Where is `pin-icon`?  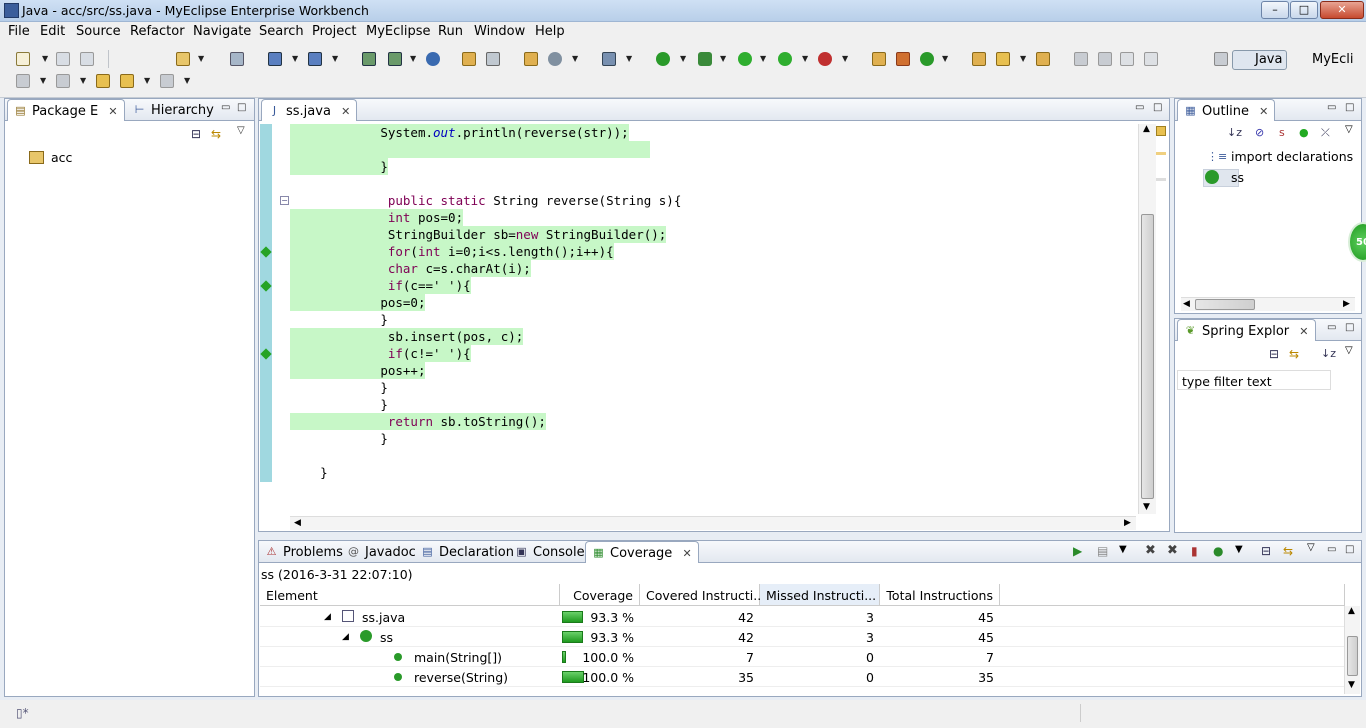 pin-icon is located at coordinates (1081, 59).